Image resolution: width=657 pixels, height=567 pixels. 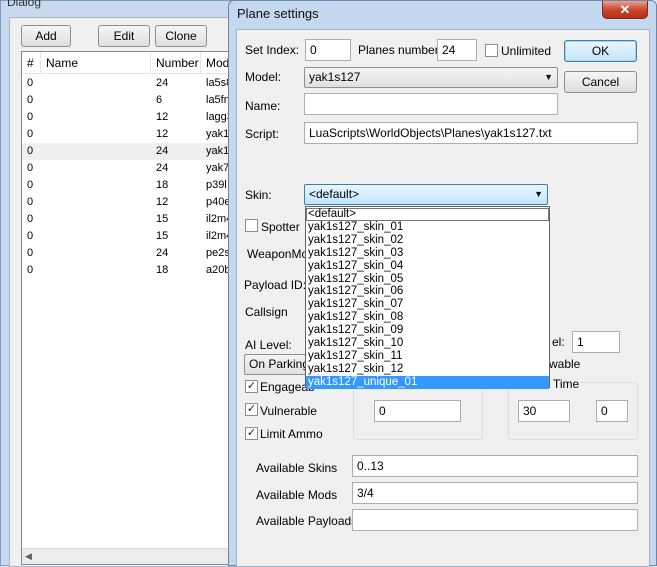 I want to click on vulnerable-checkbox: ✓, so click(x=251, y=409).